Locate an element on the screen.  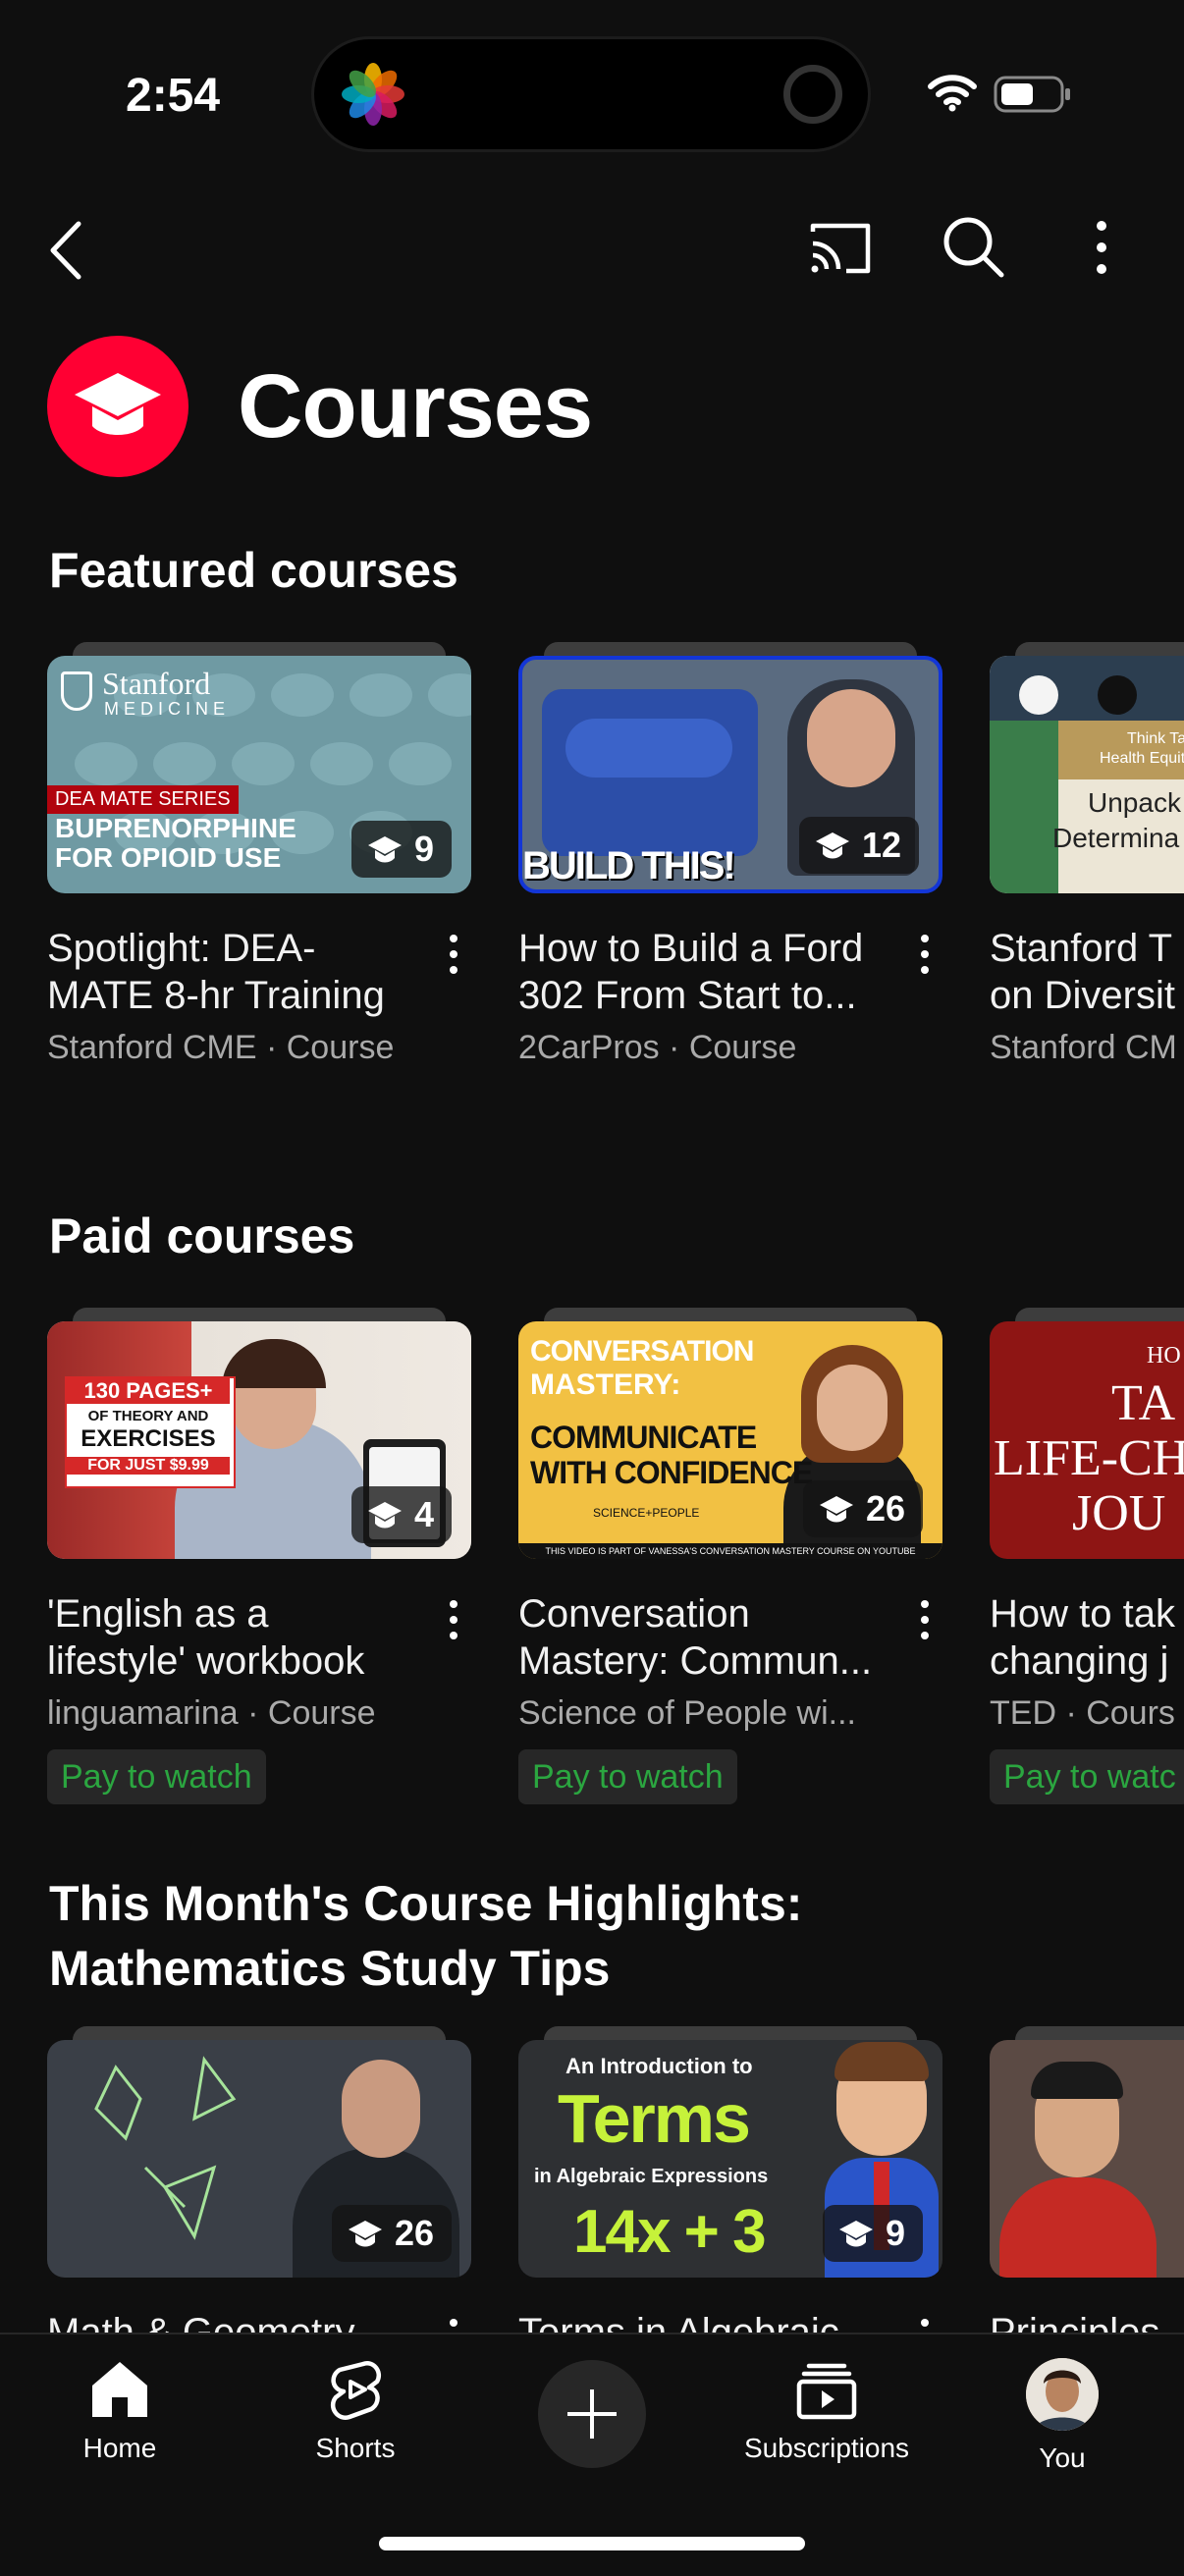
thumbnail-line4: 14x + 3 is located at coordinates (670, 2232).